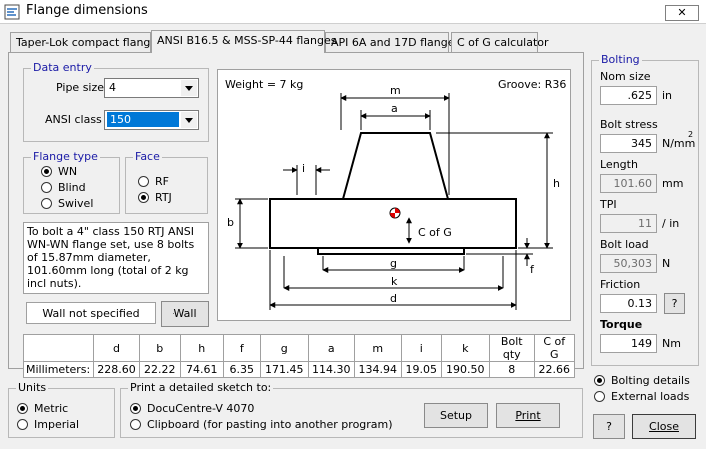  I want to click on bolt-stress-unit-superscript: 2, so click(691, 134).